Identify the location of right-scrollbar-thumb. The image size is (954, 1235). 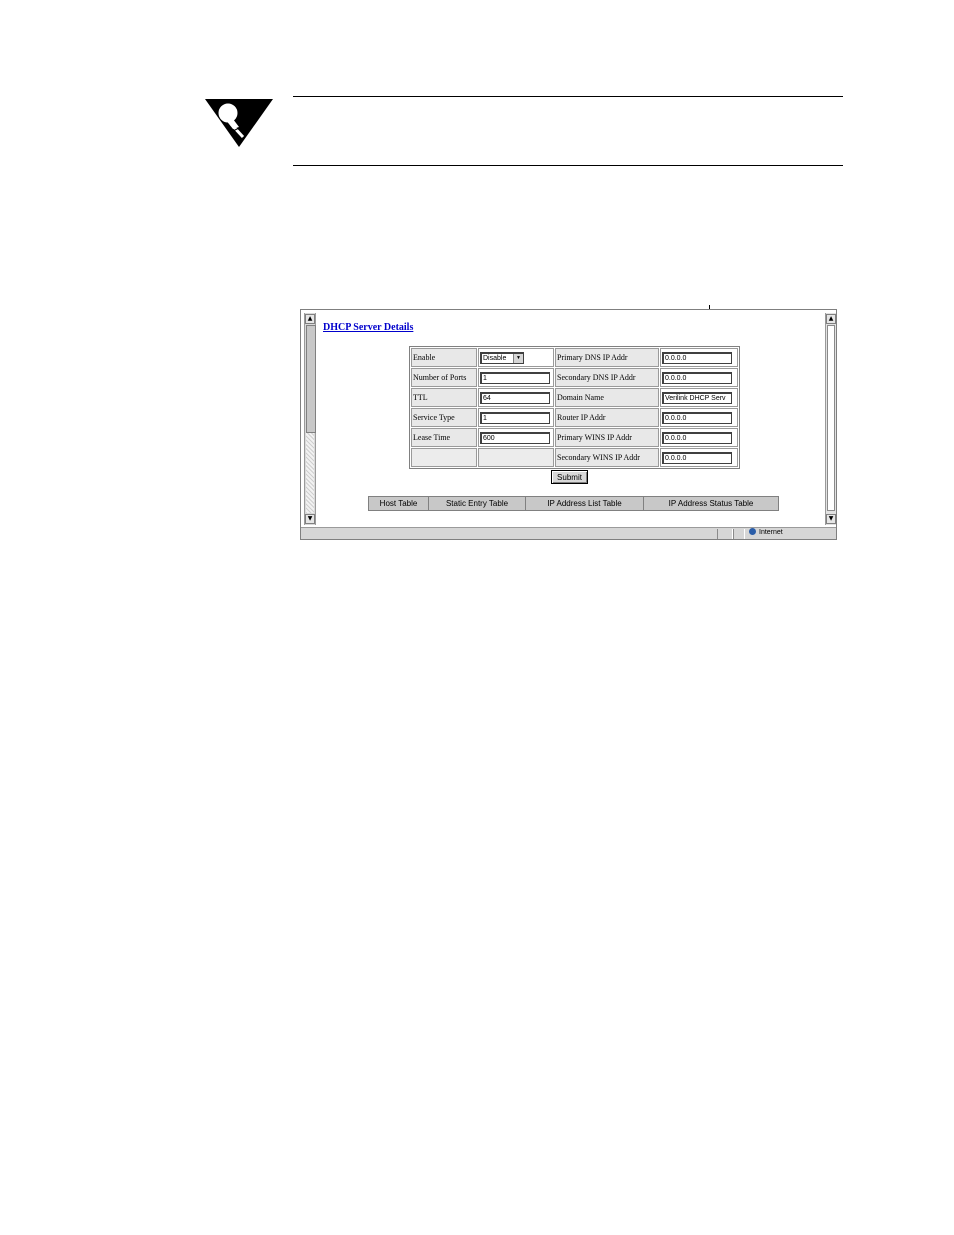
(831, 418).